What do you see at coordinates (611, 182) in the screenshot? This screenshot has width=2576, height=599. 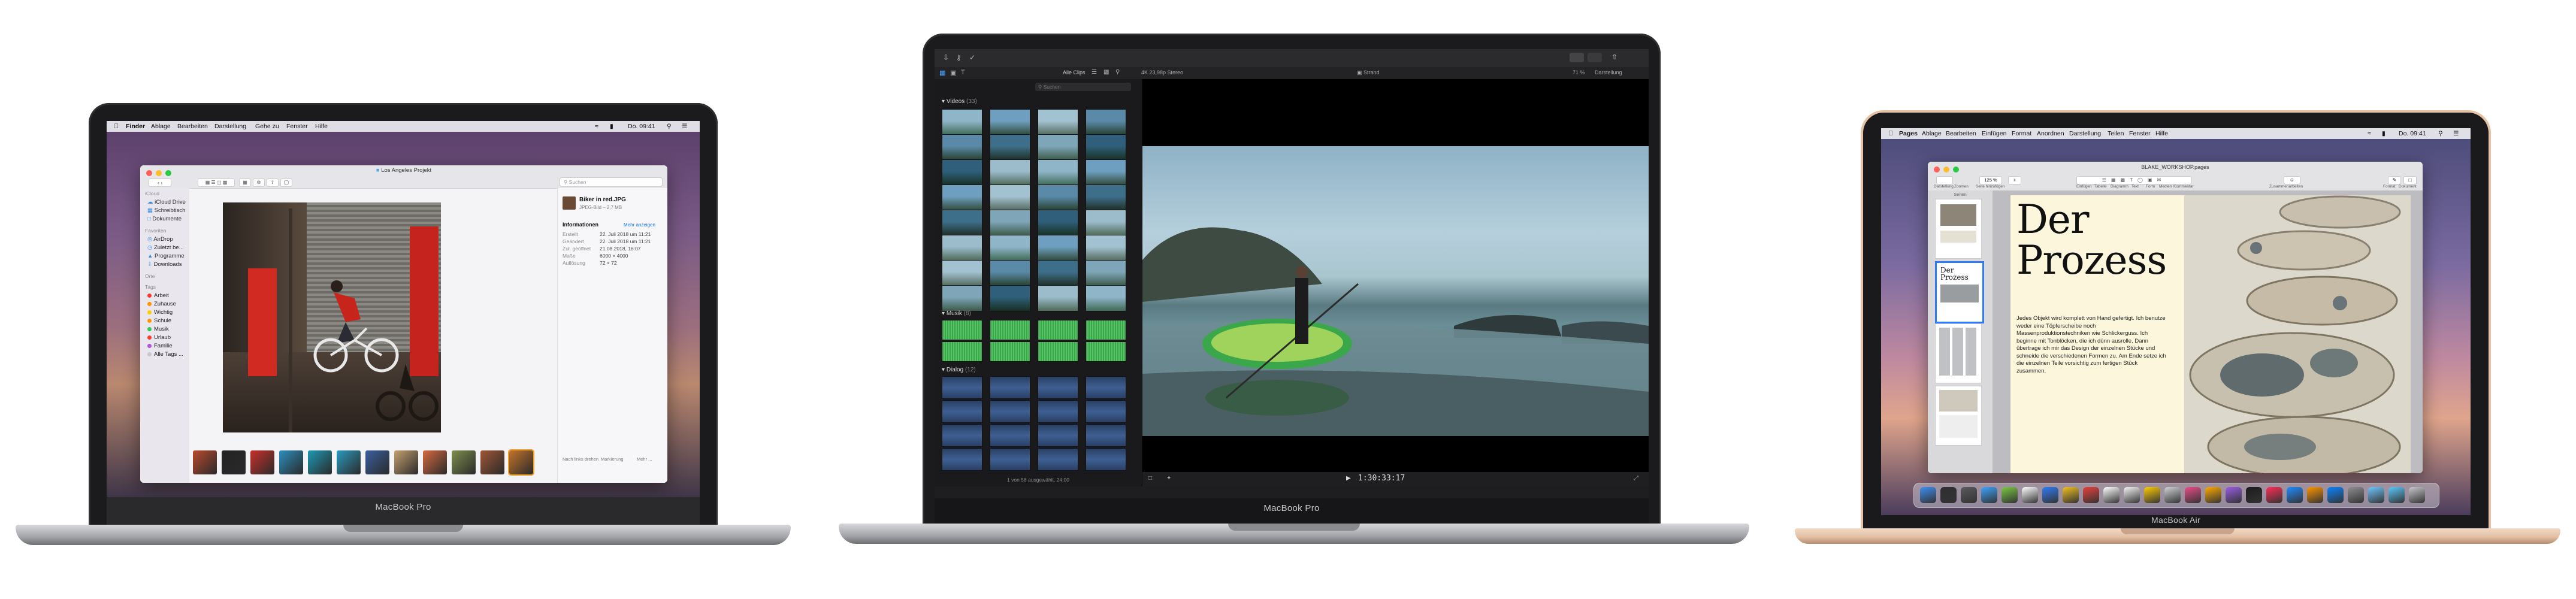 I see `search-field: ⚲ Suchen` at bounding box center [611, 182].